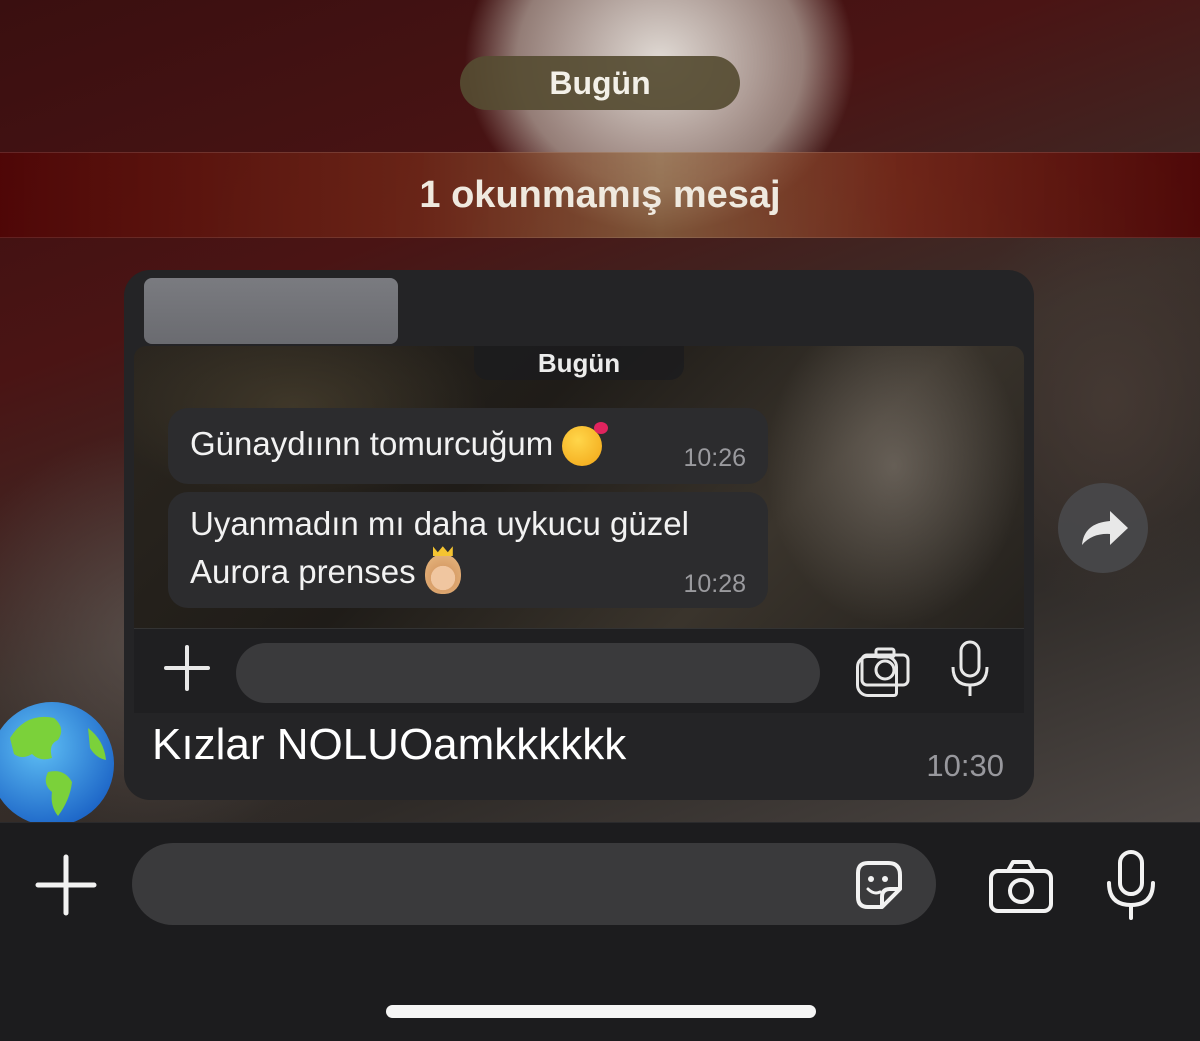 This screenshot has height=1041, width=1200. Describe the element at coordinates (534, 884) in the screenshot. I see `message-text-field` at that location.